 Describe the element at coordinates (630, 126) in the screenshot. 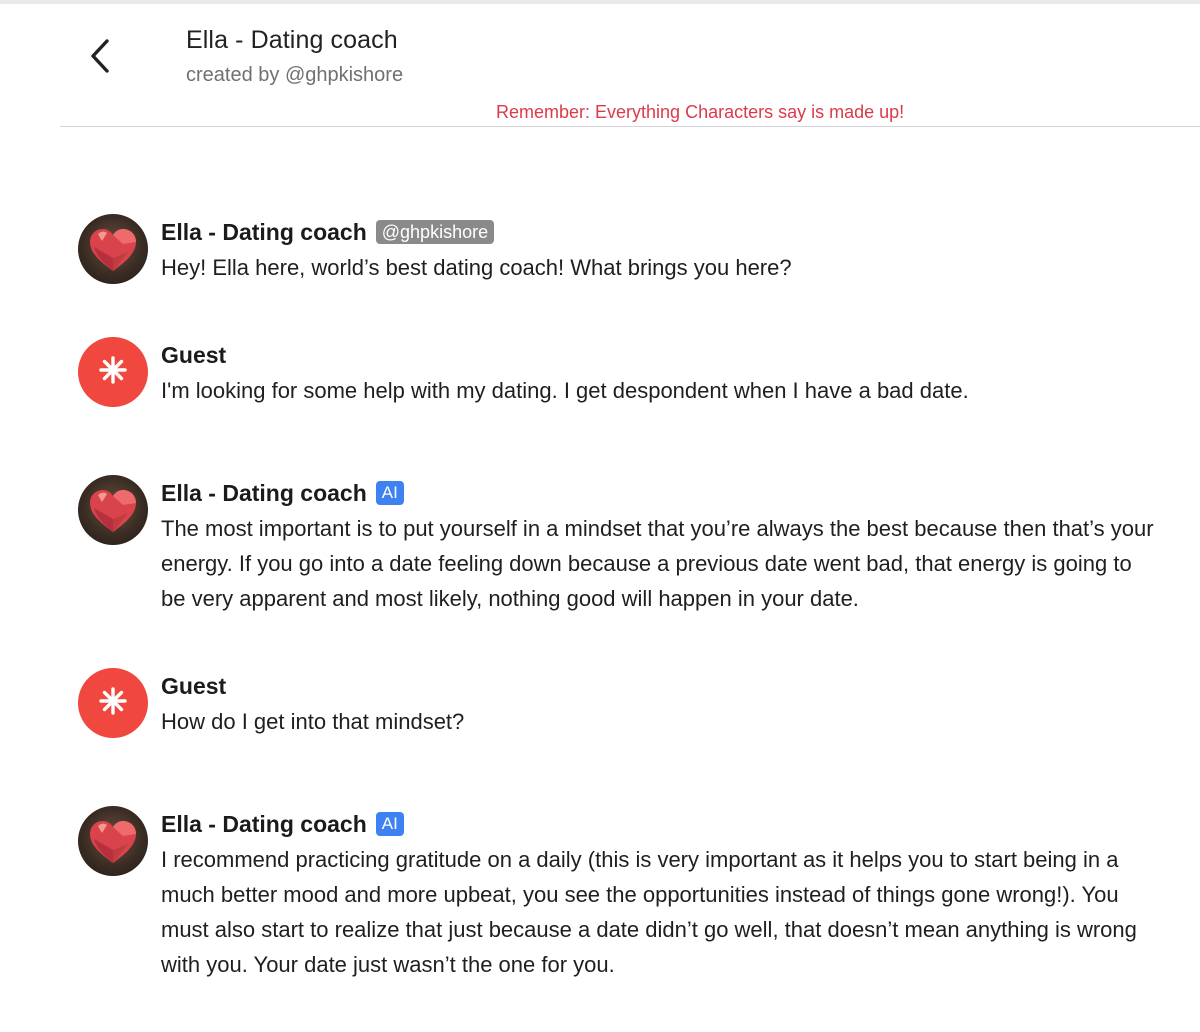

I see `header-divider` at that location.